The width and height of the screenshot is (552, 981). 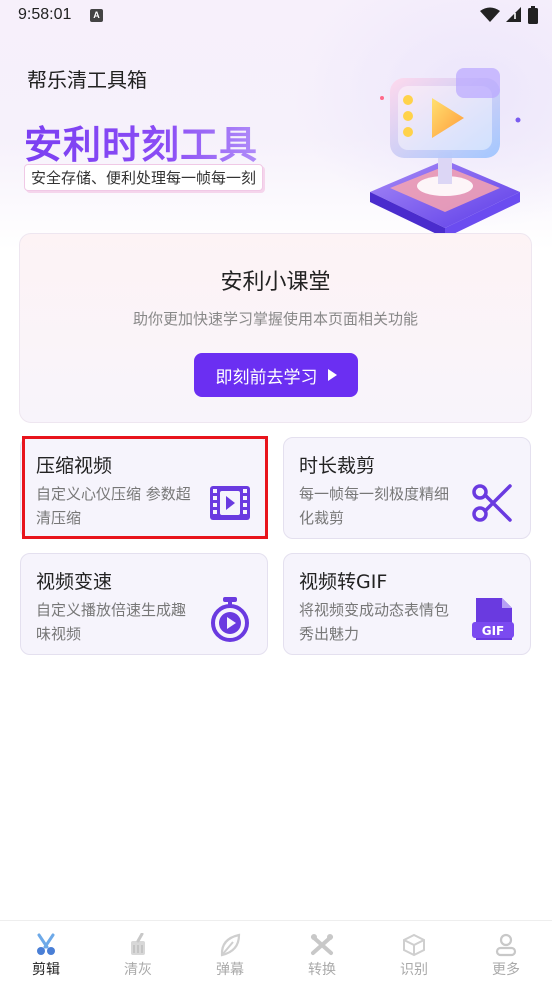 What do you see at coordinates (533, 15) in the screenshot?
I see `battery-icon` at bounding box center [533, 15].